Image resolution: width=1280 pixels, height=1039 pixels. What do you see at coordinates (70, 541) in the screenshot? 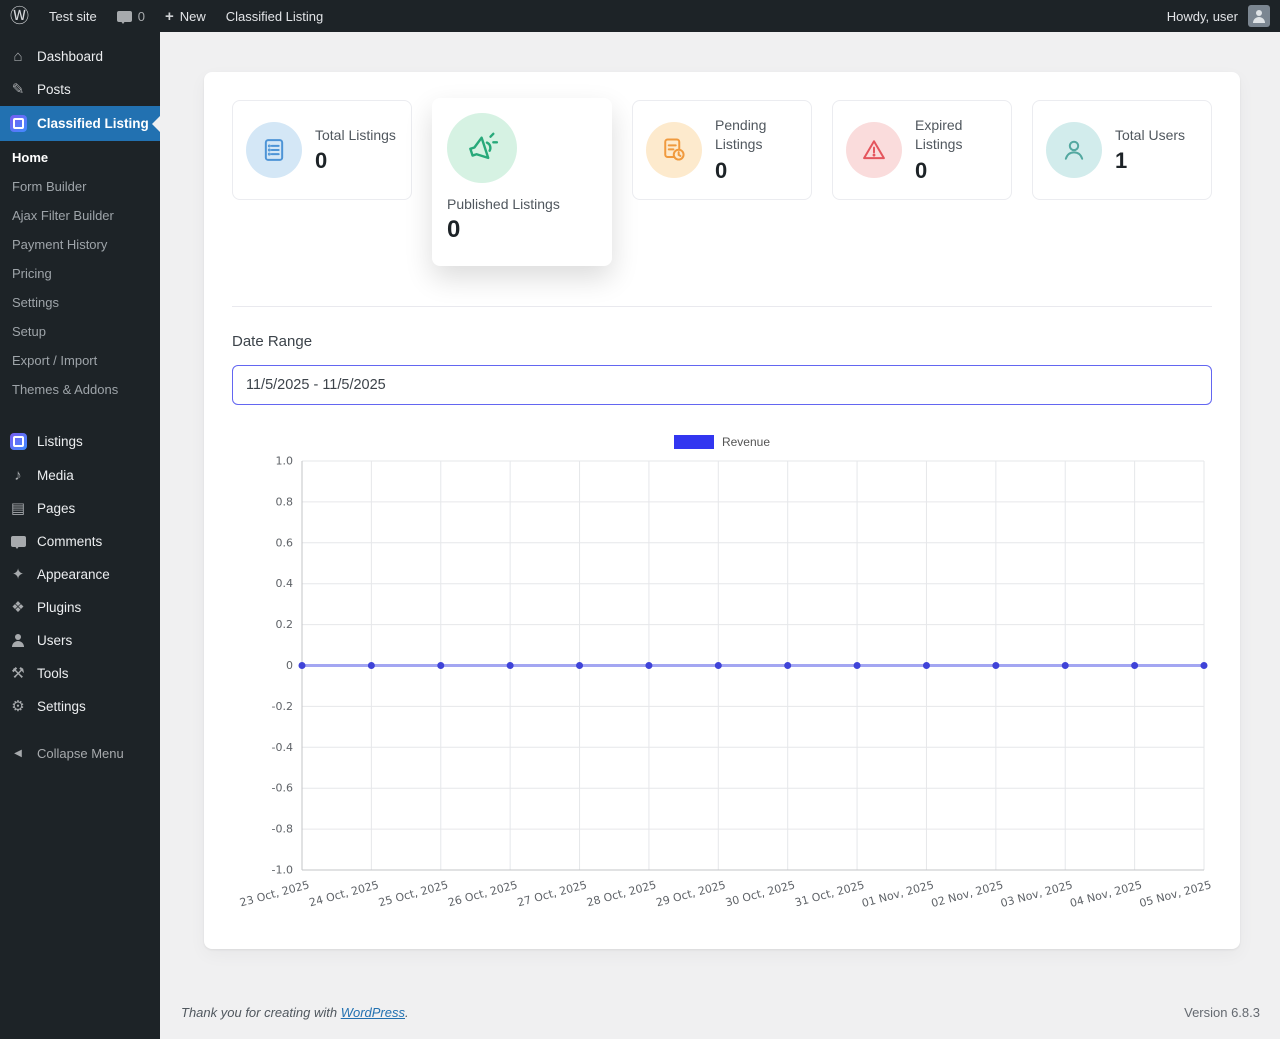
I see `sidebar-item-label: Comments` at bounding box center [70, 541].